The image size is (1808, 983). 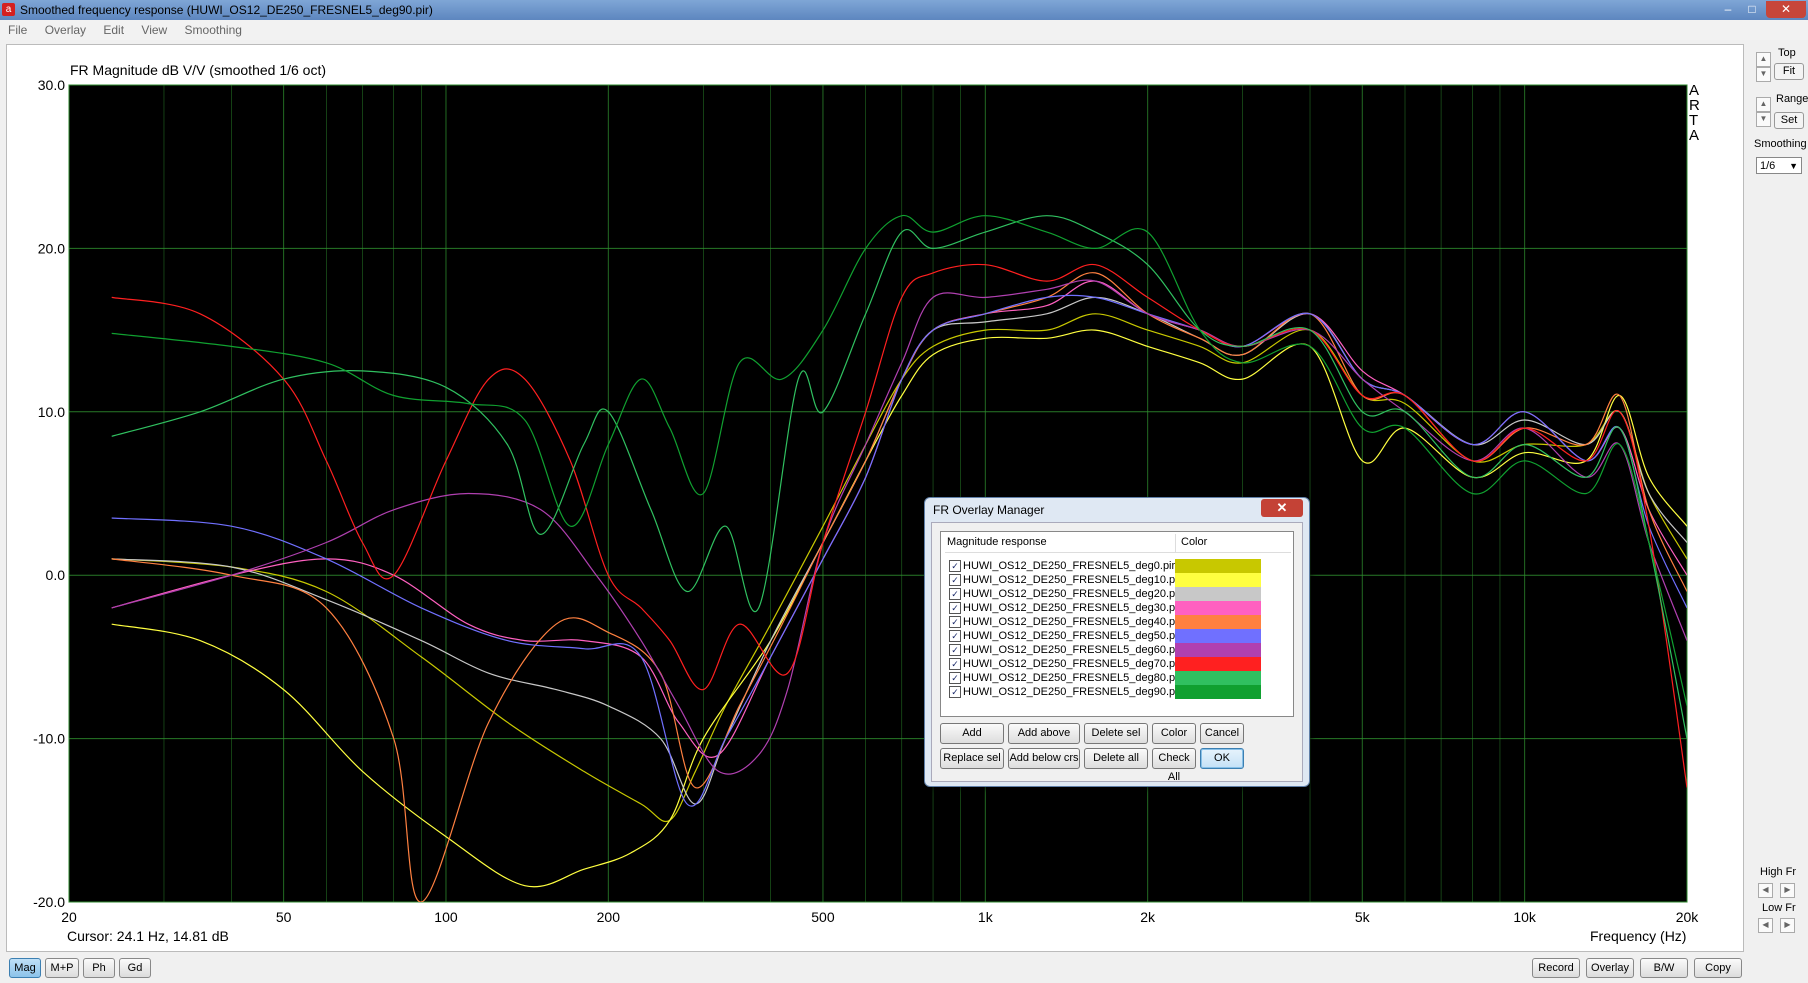 What do you see at coordinates (1787, 925) in the screenshot?
I see `low-fr-right-spin: ▶` at bounding box center [1787, 925].